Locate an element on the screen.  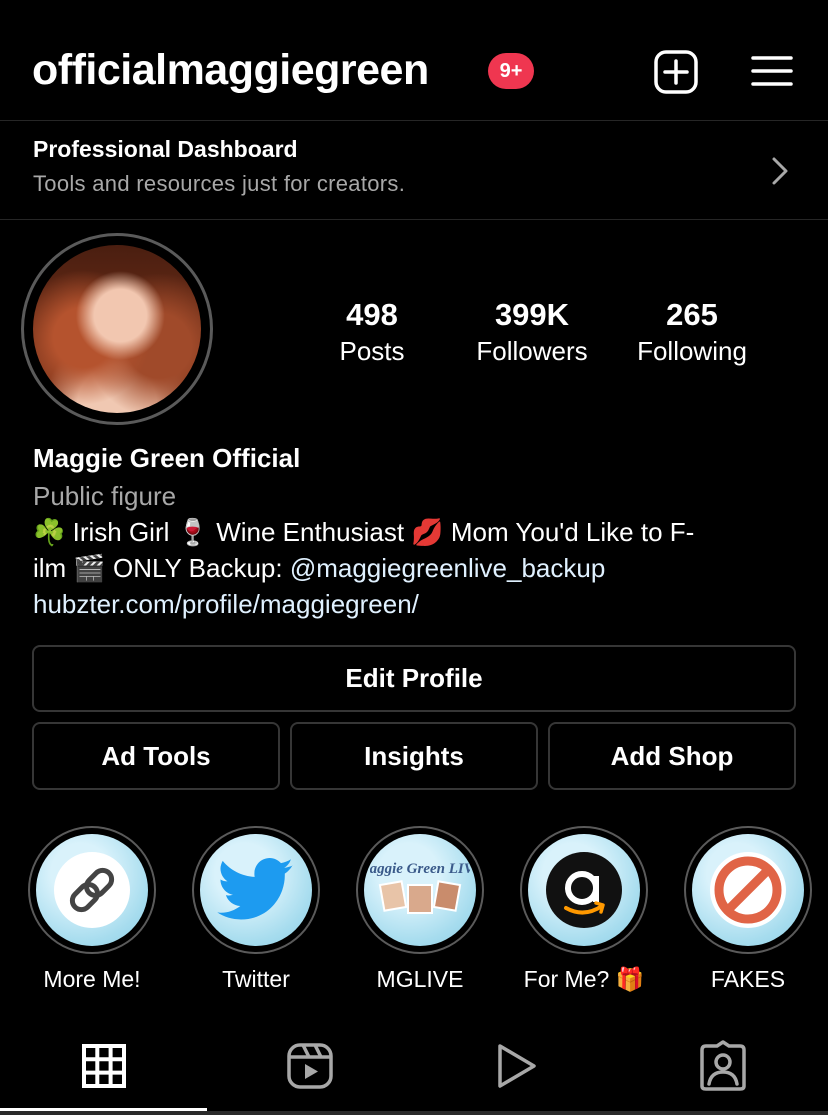
ad-tools-button: Ad Tools is located at coordinates (156, 756).